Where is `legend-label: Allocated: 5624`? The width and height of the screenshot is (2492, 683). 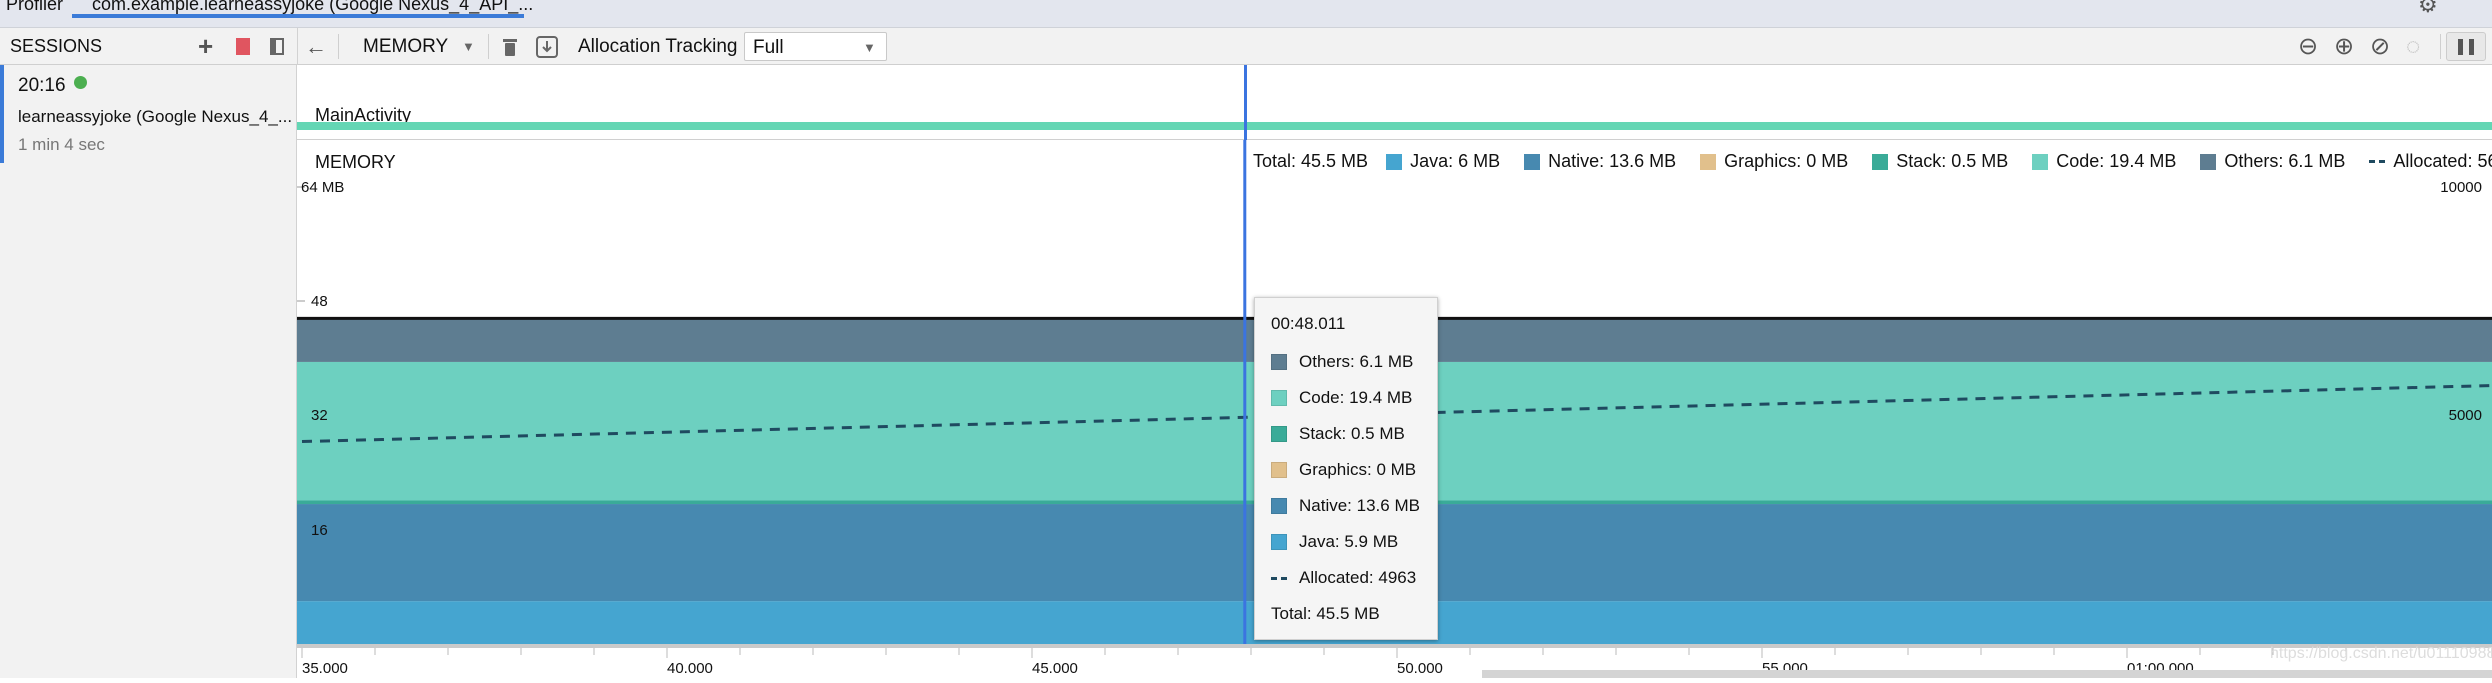
legend-label: Allocated: 5624 is located at coordinates (2442, 161).